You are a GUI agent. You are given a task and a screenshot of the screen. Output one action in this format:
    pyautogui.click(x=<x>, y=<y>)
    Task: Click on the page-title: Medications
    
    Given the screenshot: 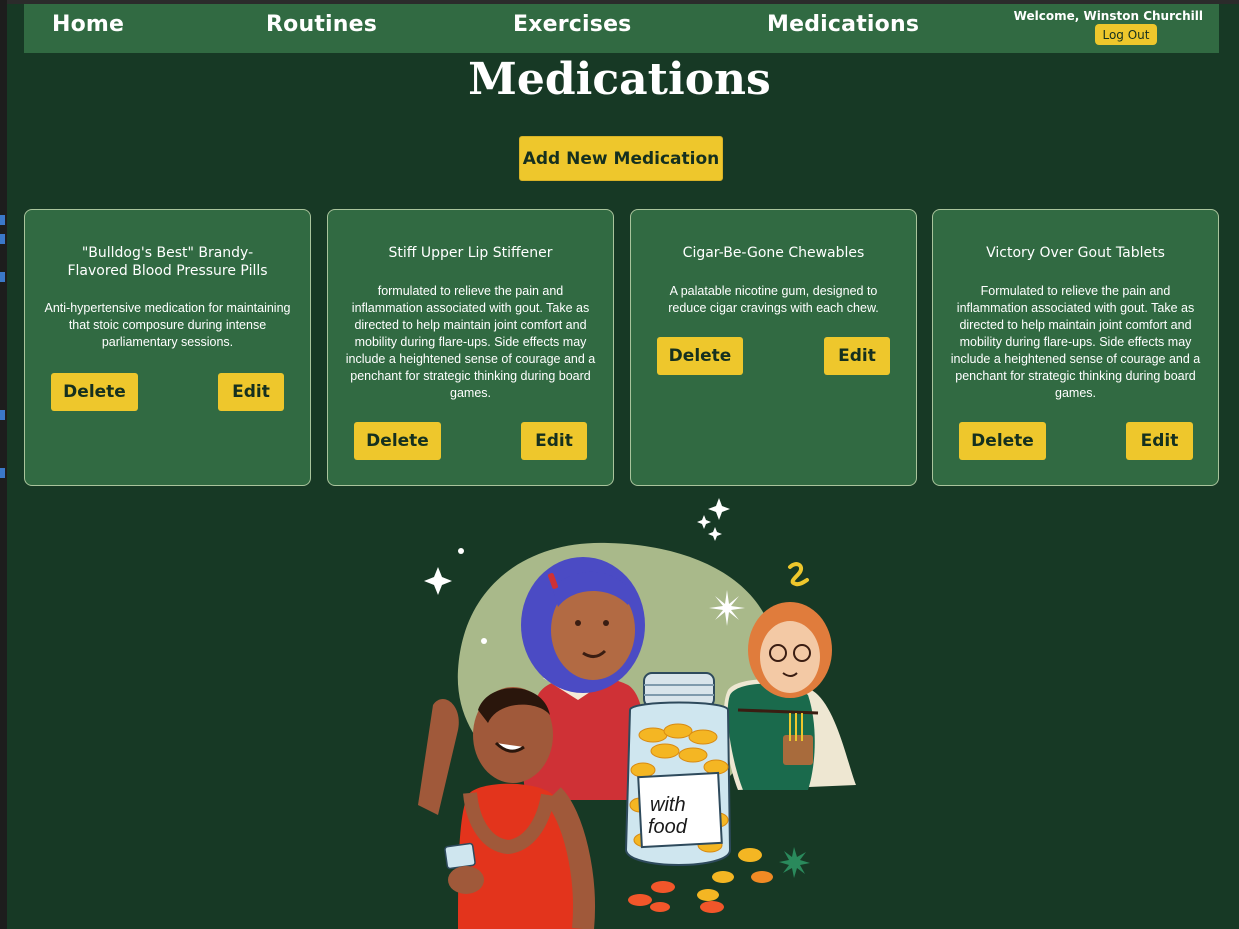 What is the action you would take?
    pyautogui.click(x=619, y=79)
    